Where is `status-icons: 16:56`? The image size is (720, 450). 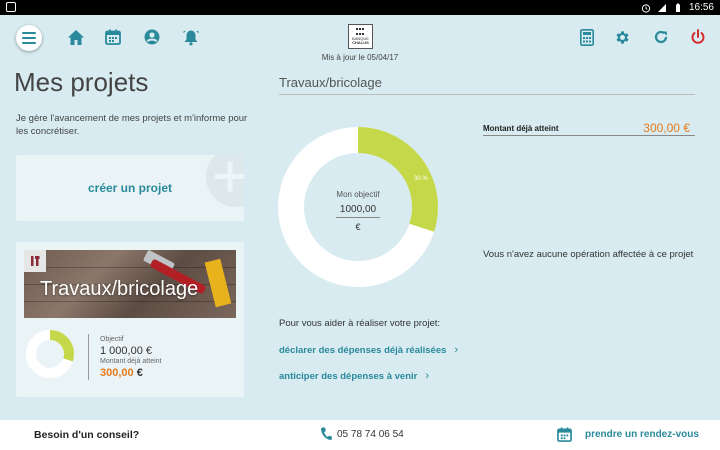
status-icons: 16:56 is located at coordinates (677, 7).